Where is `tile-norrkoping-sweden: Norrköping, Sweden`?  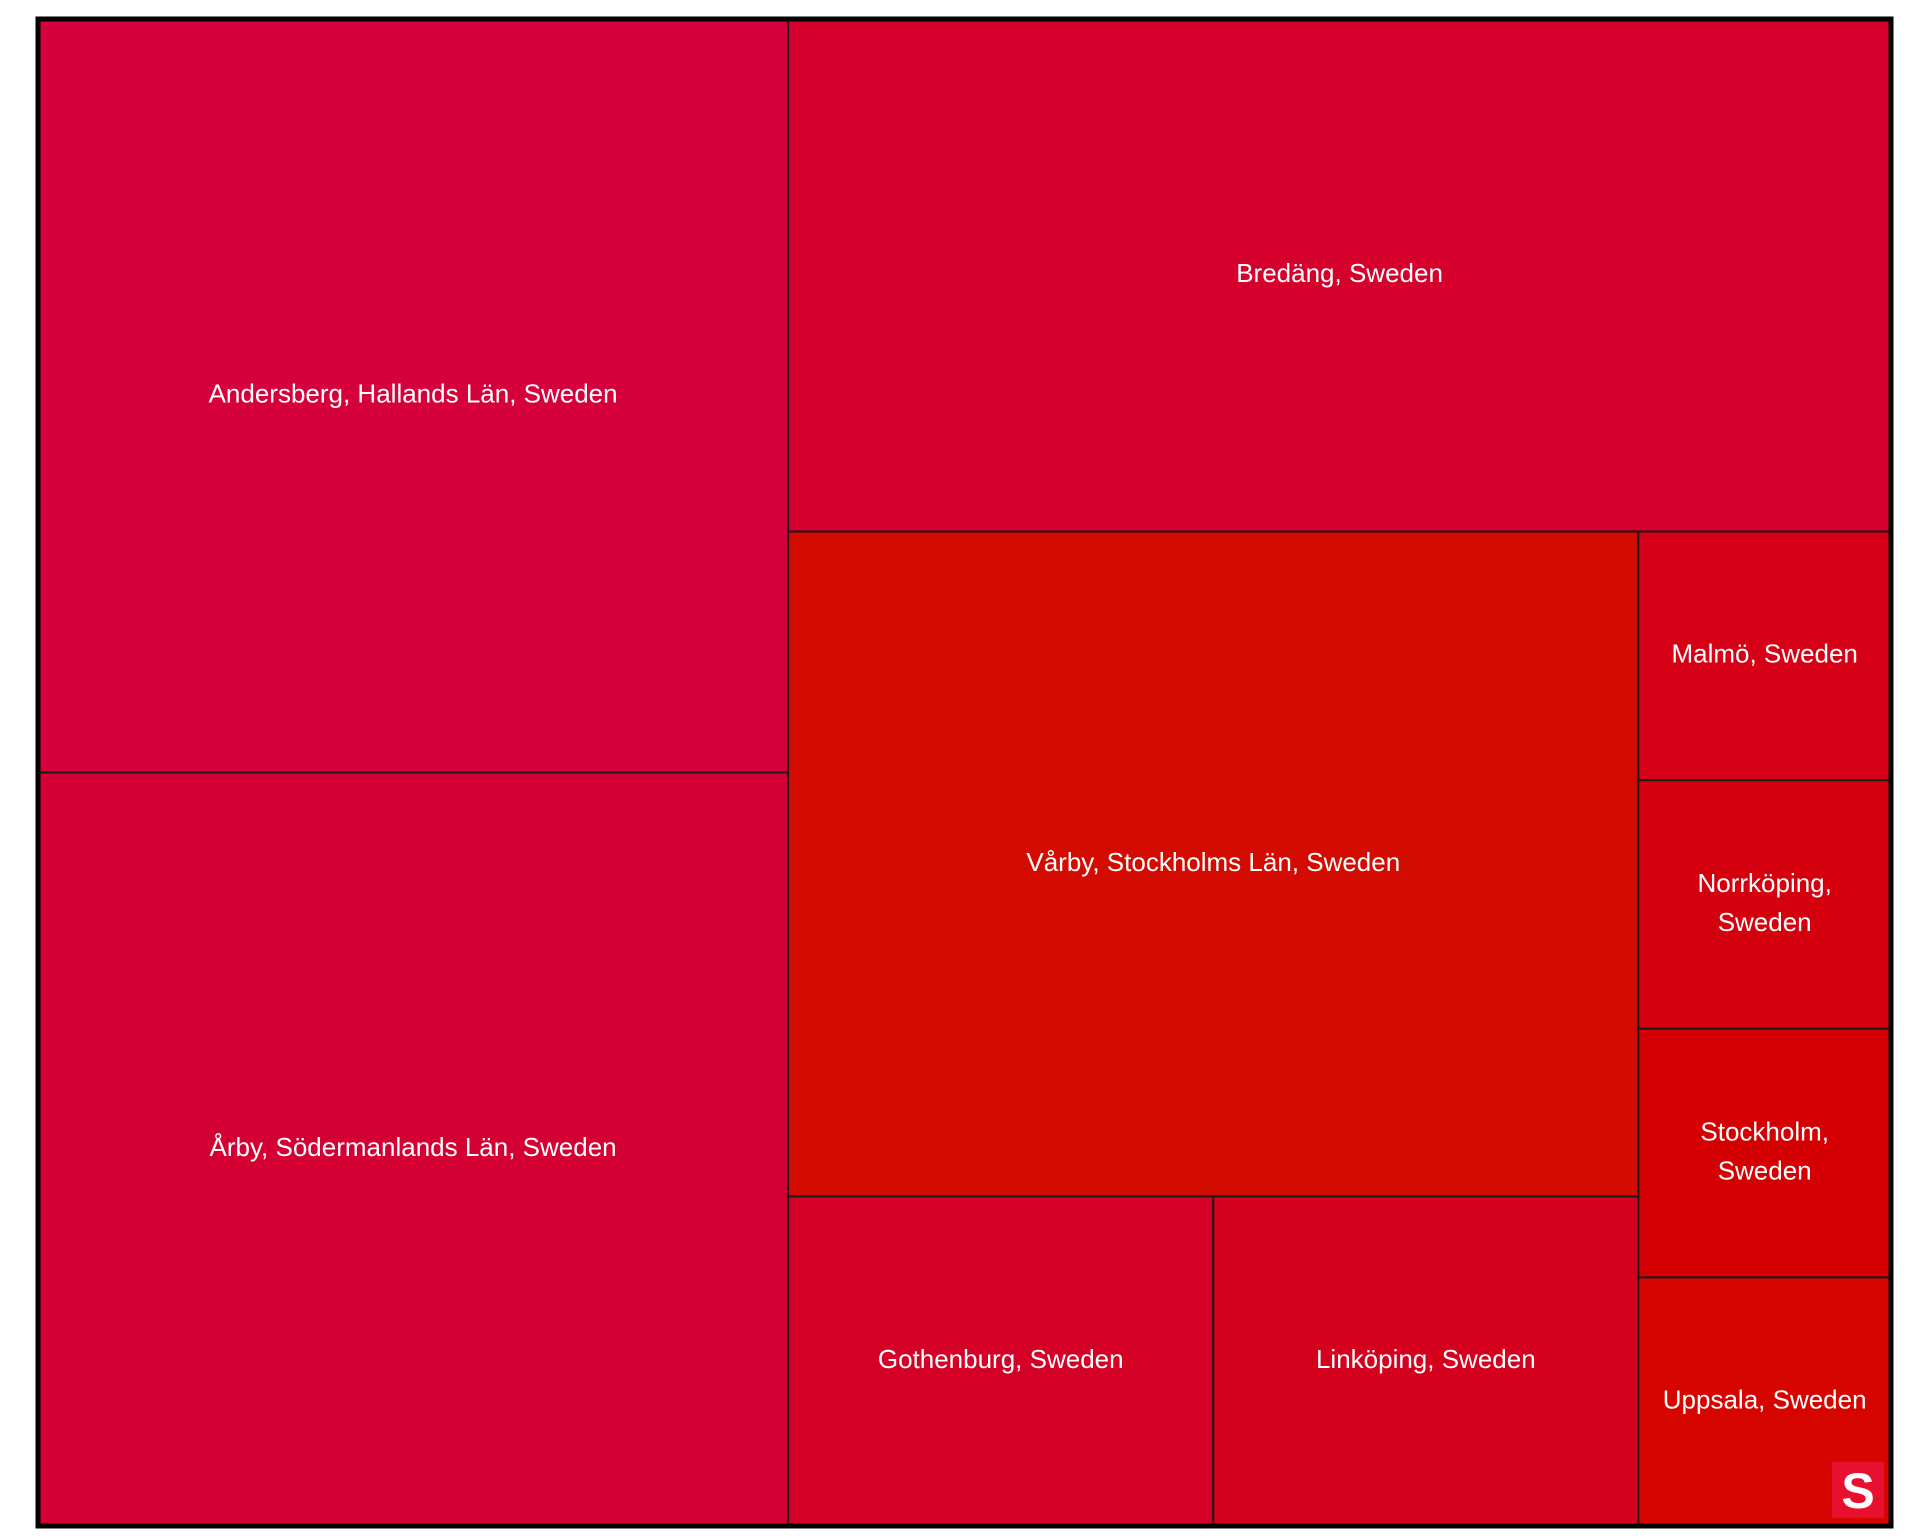
tile-norrkoping-sweden: Norrköping, Sweden is located at coordinates (1765, 904).